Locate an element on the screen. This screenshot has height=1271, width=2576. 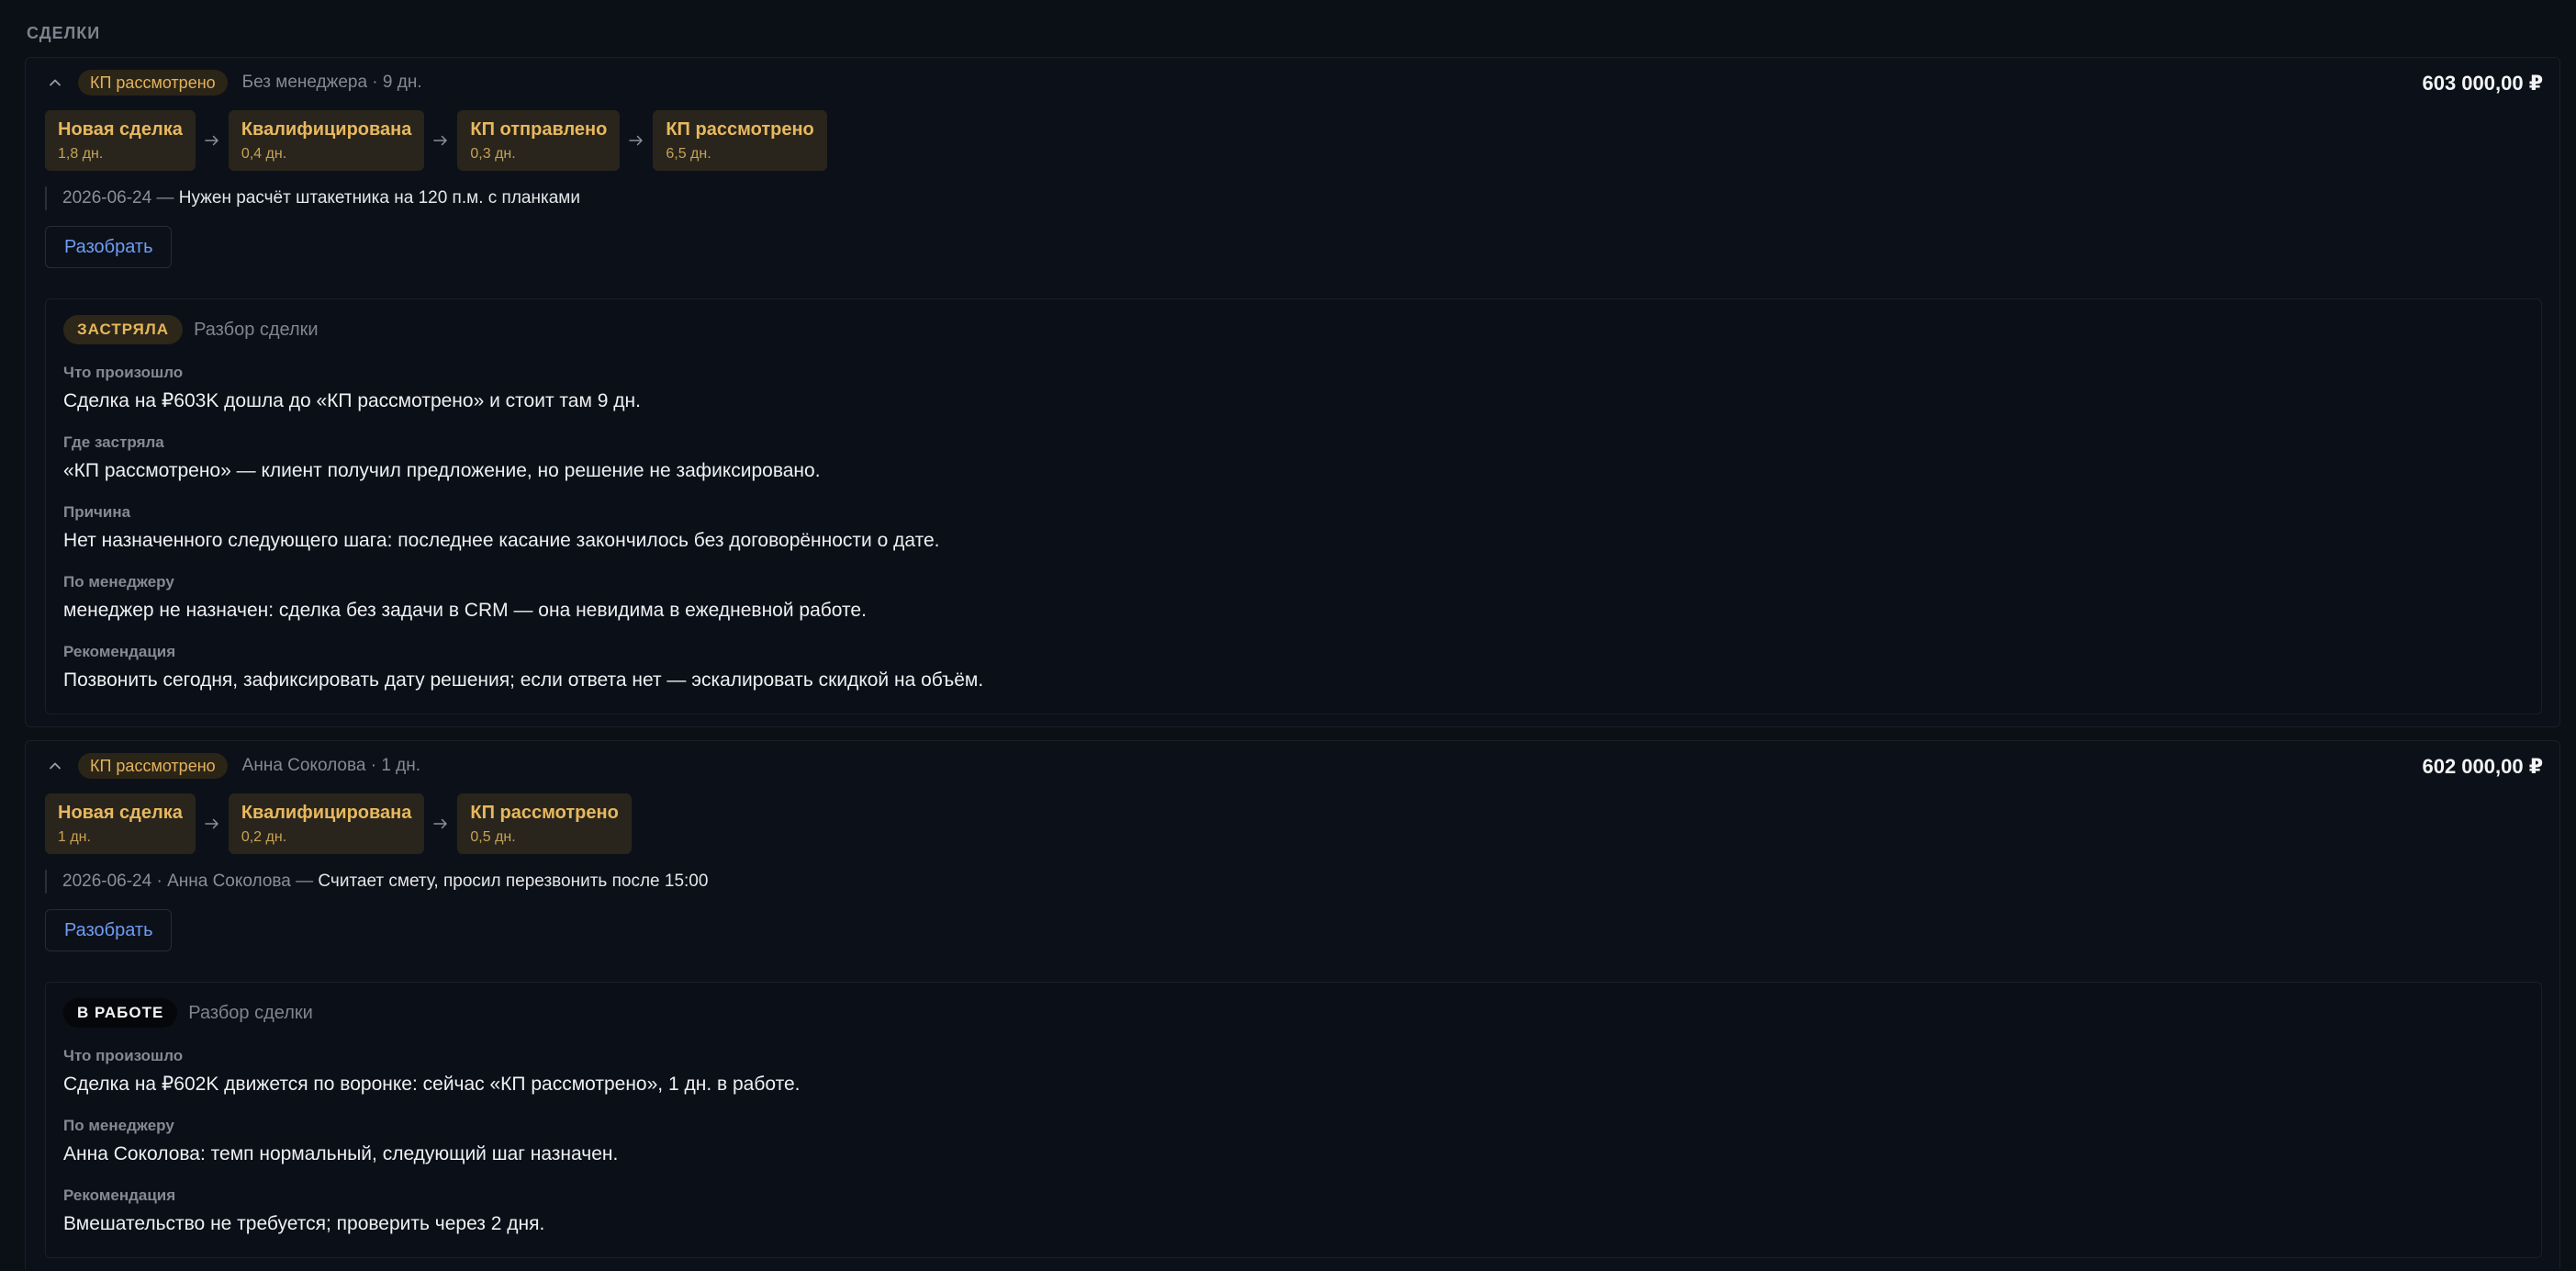
deal-meta: Анна Соколова · 1 дн. is located at coordinates (331, 765).